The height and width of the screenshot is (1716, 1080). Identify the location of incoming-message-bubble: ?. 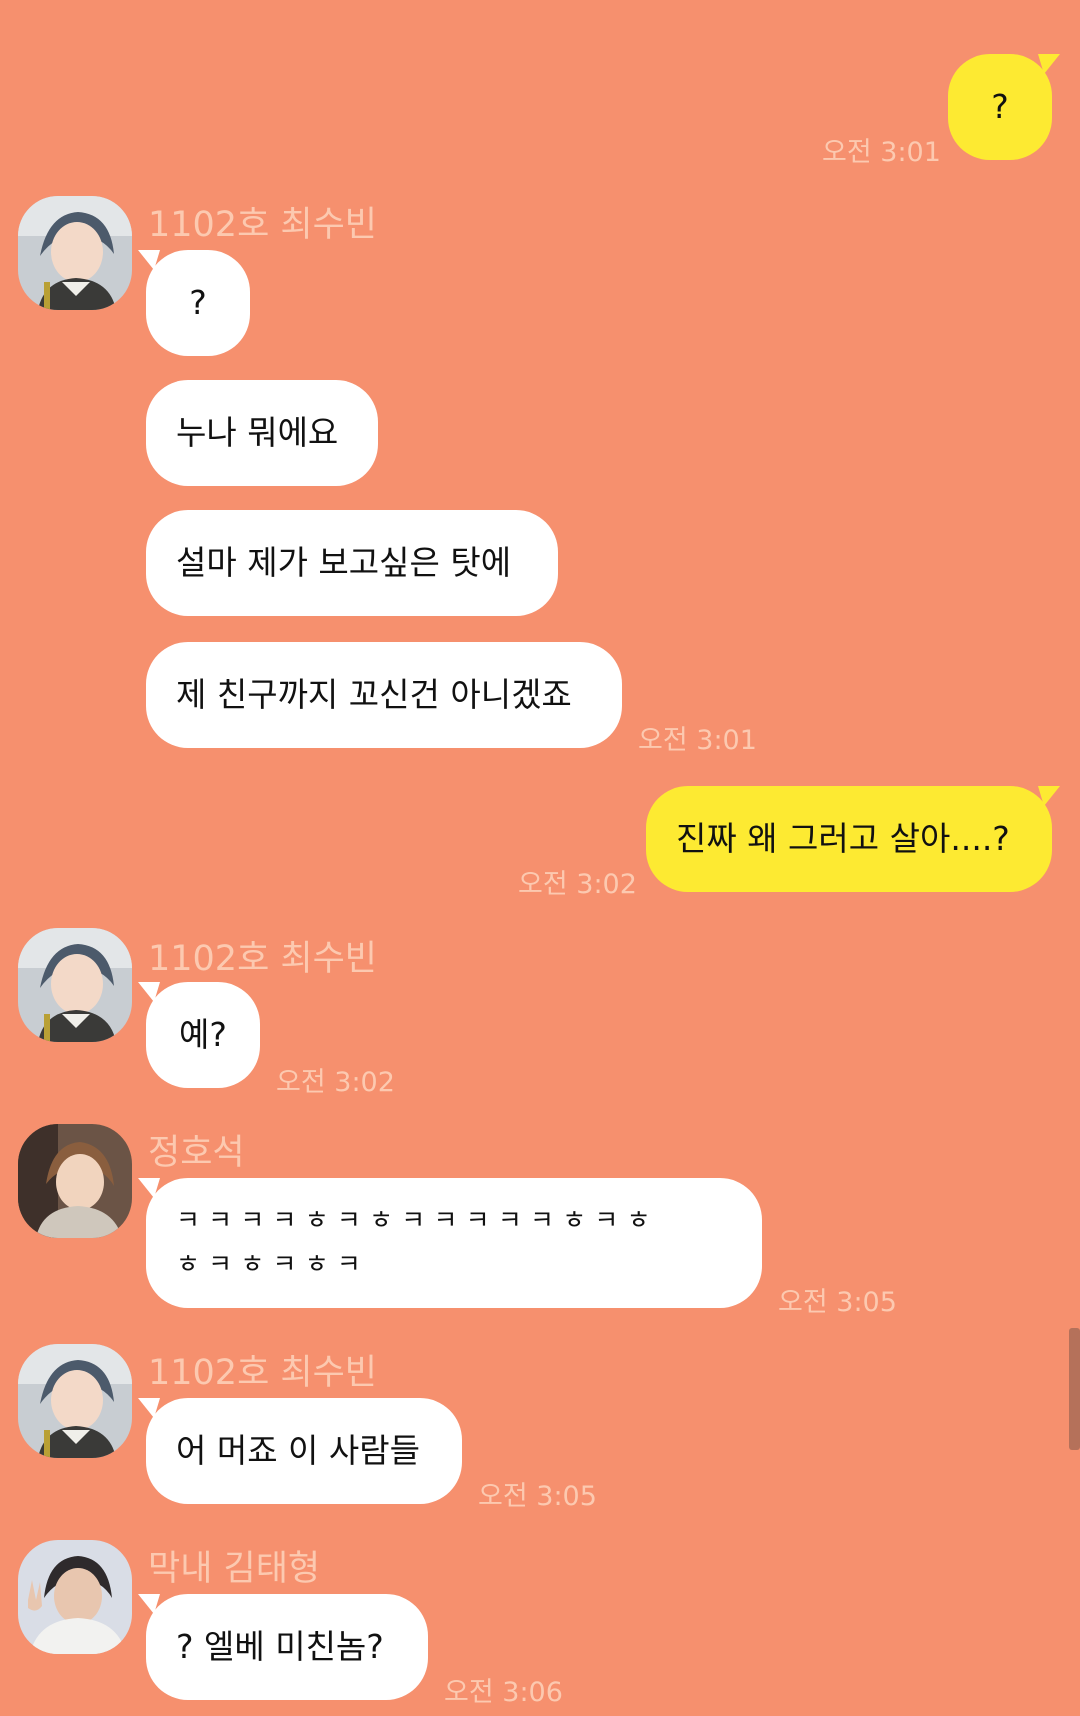
(194, 303).